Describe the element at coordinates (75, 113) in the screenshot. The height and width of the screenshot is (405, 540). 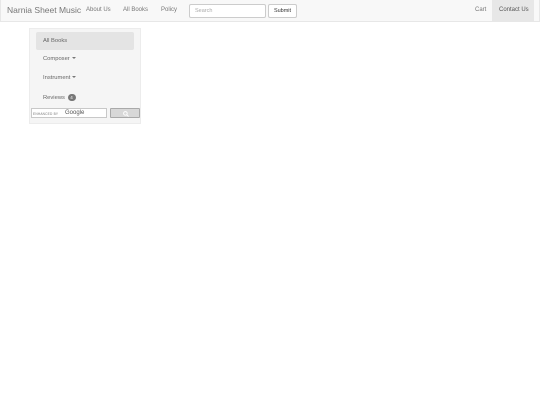
I see `google-logo: Google` at that location.